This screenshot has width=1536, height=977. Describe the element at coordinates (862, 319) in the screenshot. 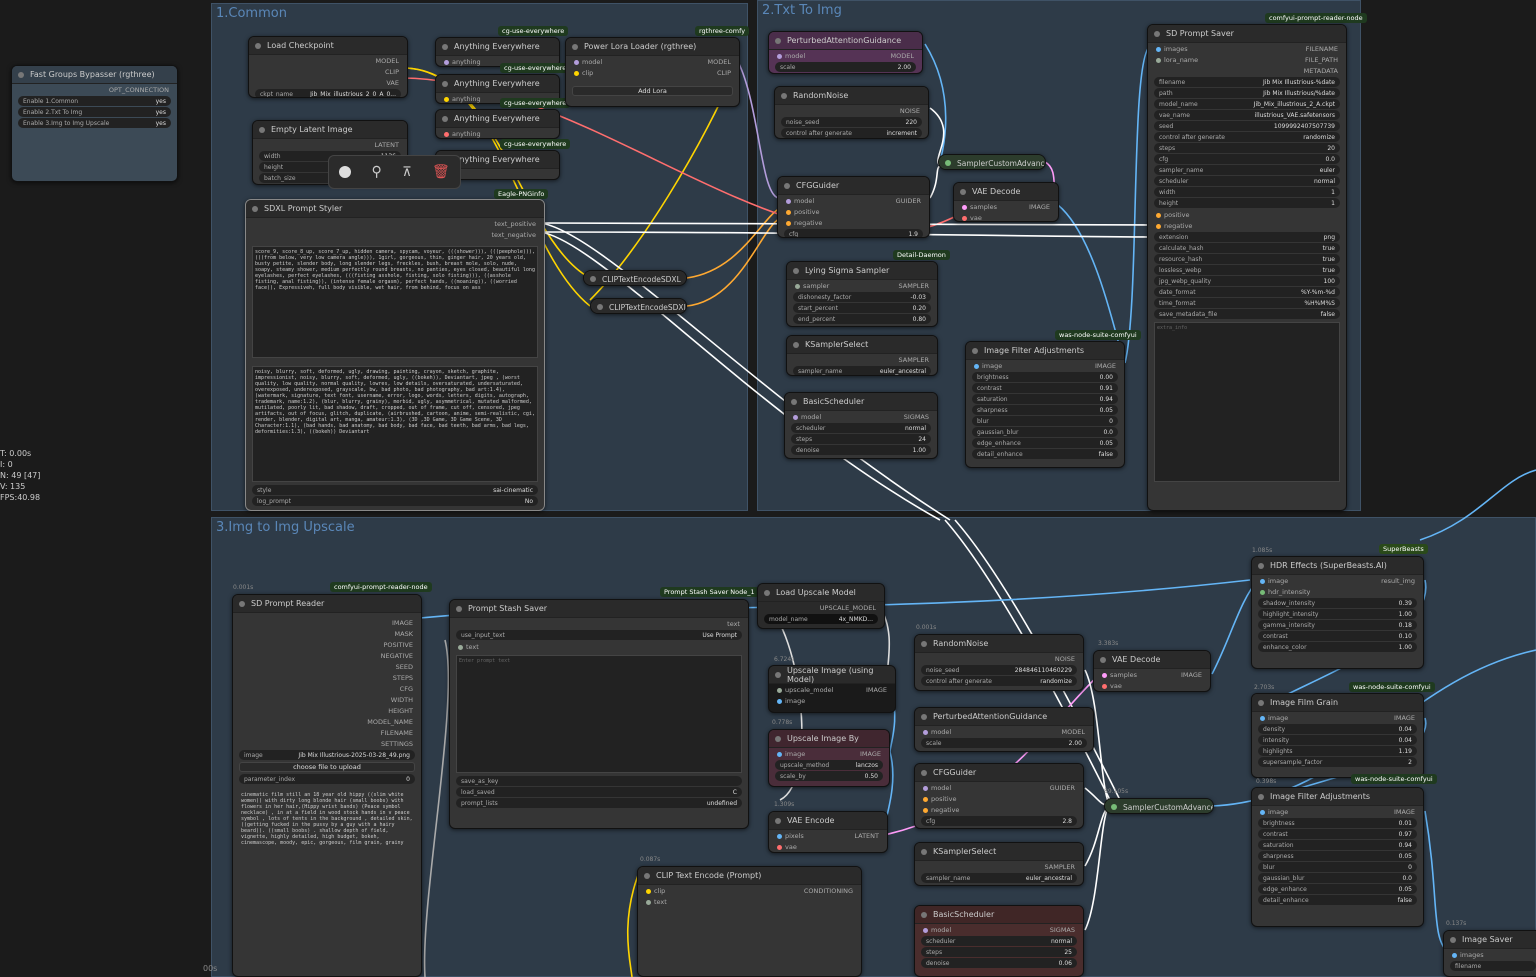

I see `end-percent-widget: end_percent 0.80` at that location.